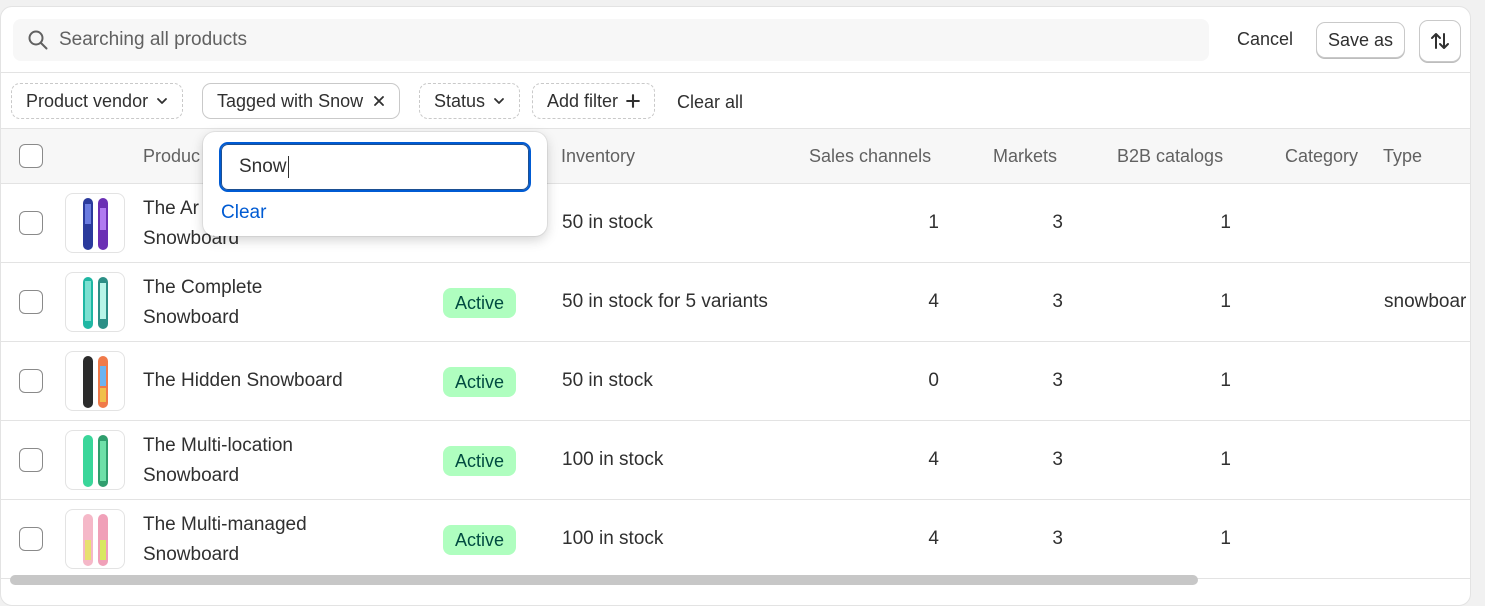 The width and height of the screenshot is (1485, 606). What do you see at coordinates (293, 461) in the screenshot?
I see `product-name: The Multi-location Snowboard` at bounding box center [293, 461].